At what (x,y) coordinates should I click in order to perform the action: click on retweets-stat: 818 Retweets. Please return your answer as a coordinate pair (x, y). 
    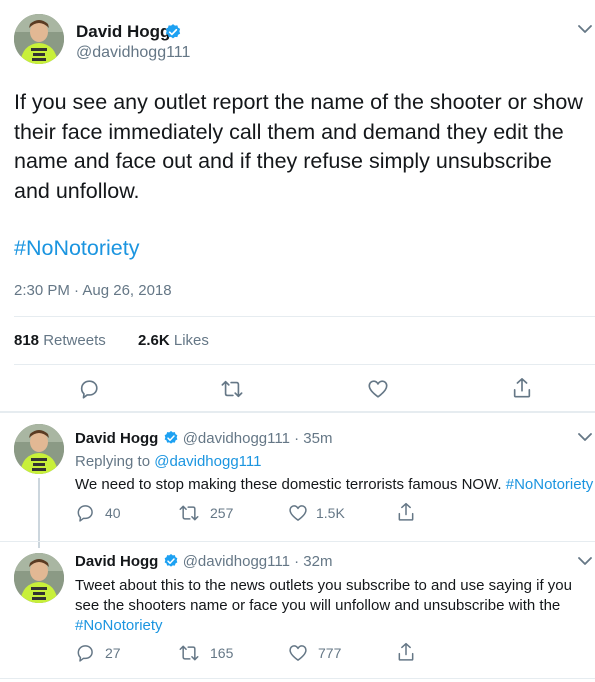
    Looking at the image, I should click on (60, 340).